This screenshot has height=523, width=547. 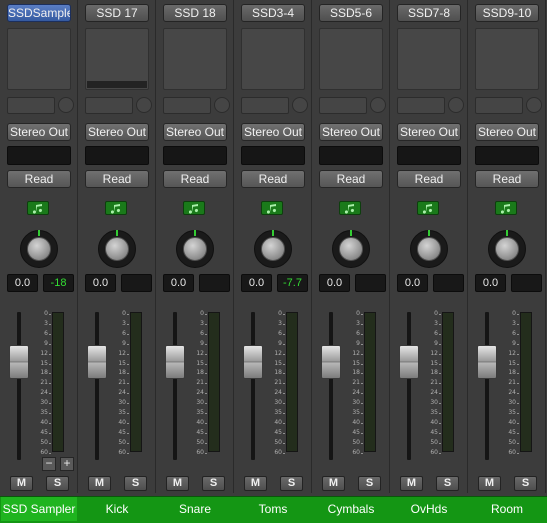 What do you see at coordinates (273, 13) in the screenshot?
I see `instrument-slot-button: SSD3-4` at bounding box center [273, 13].